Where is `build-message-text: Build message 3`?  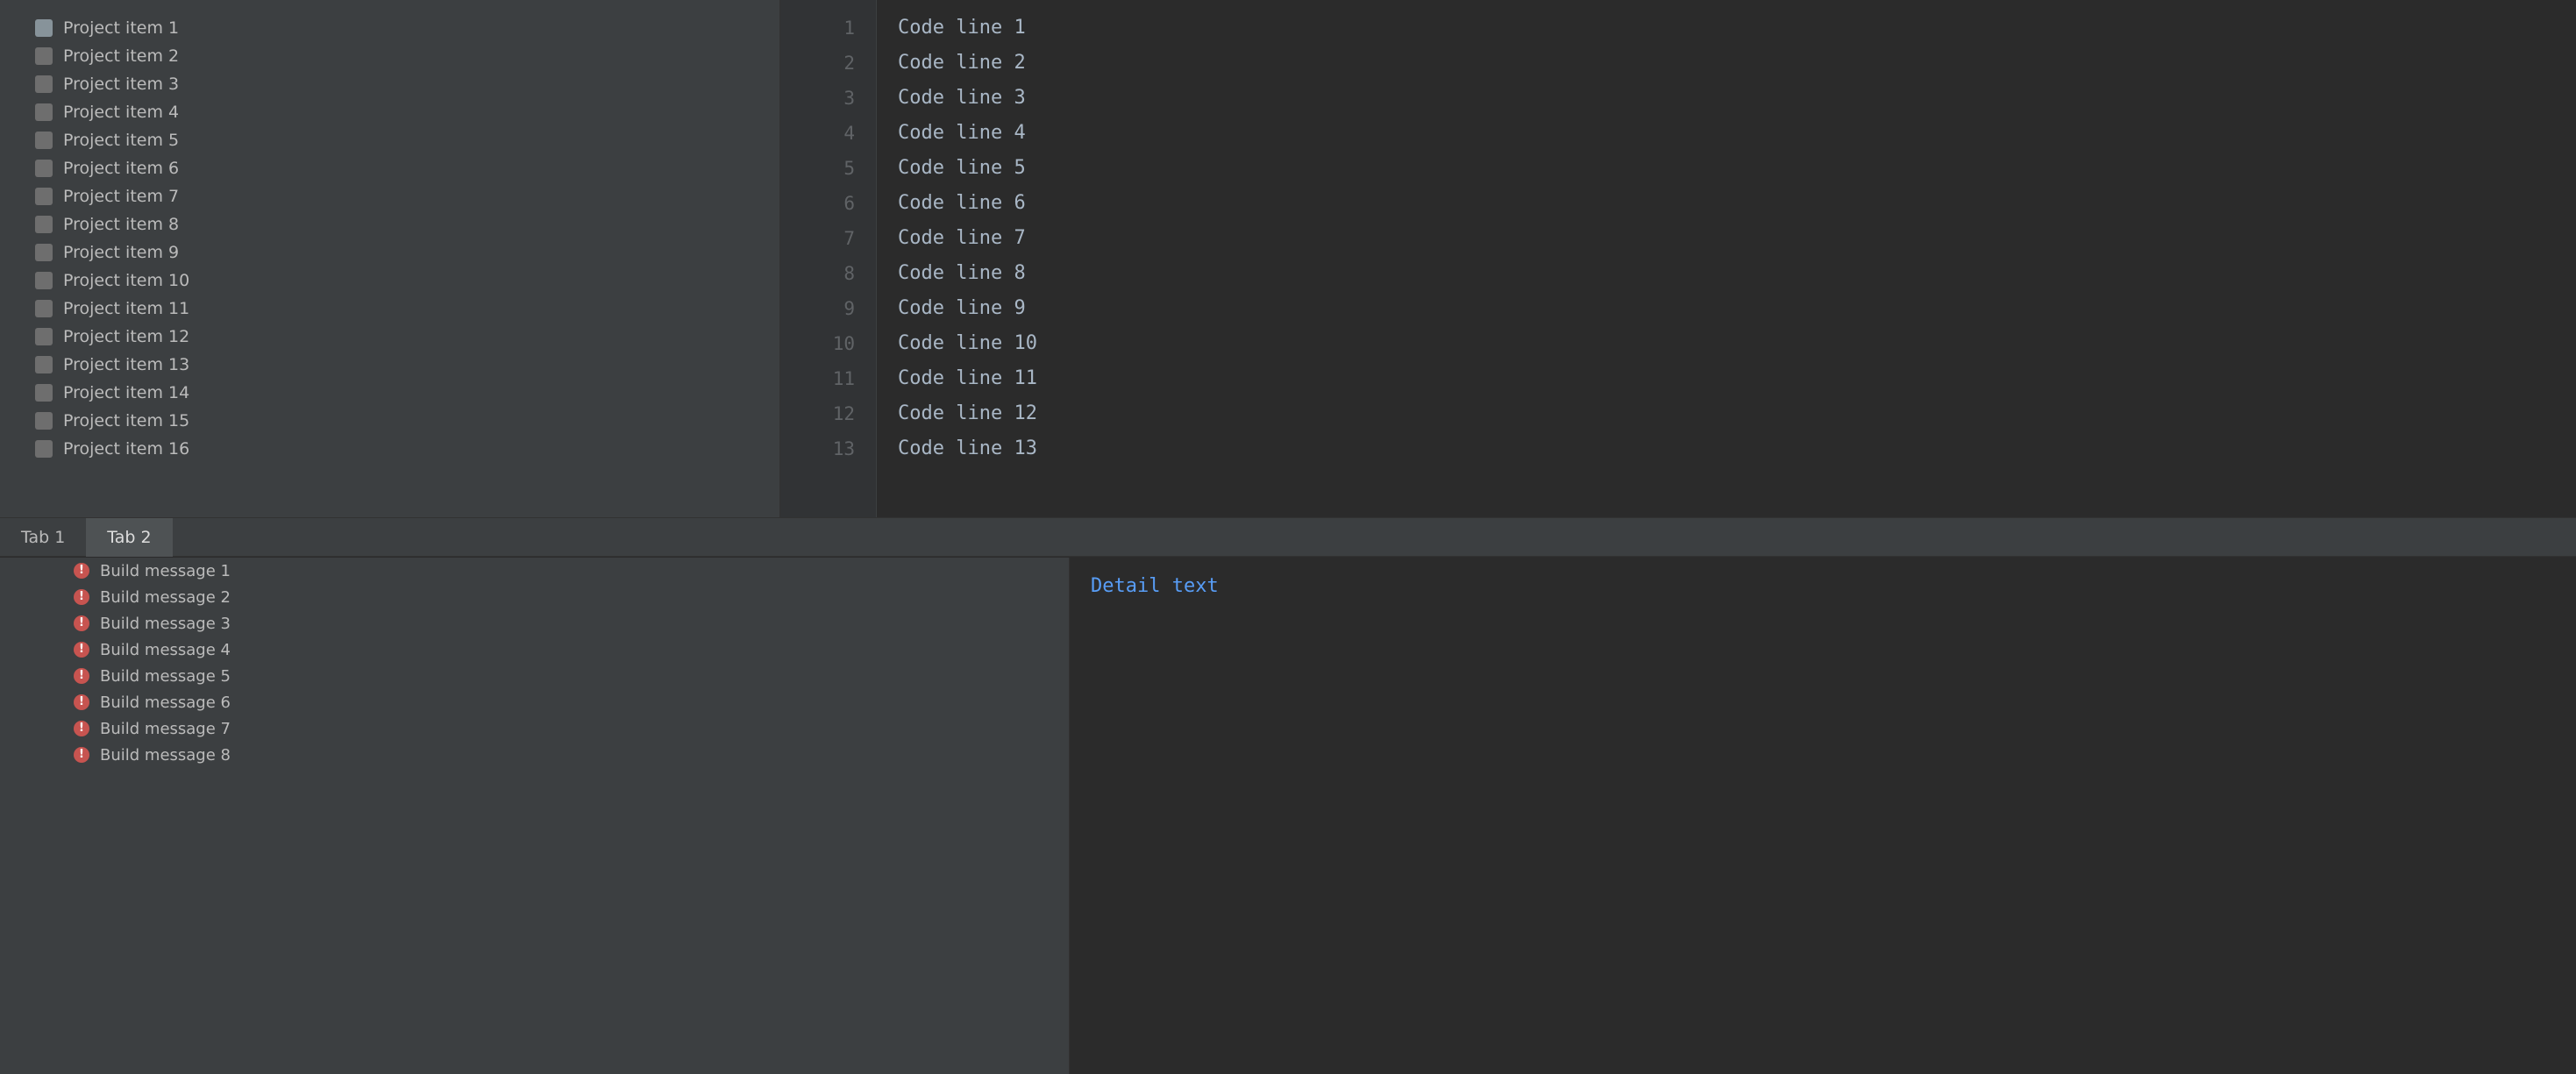
build-message-text: Build message 3 is located at coordinates (165, 623).